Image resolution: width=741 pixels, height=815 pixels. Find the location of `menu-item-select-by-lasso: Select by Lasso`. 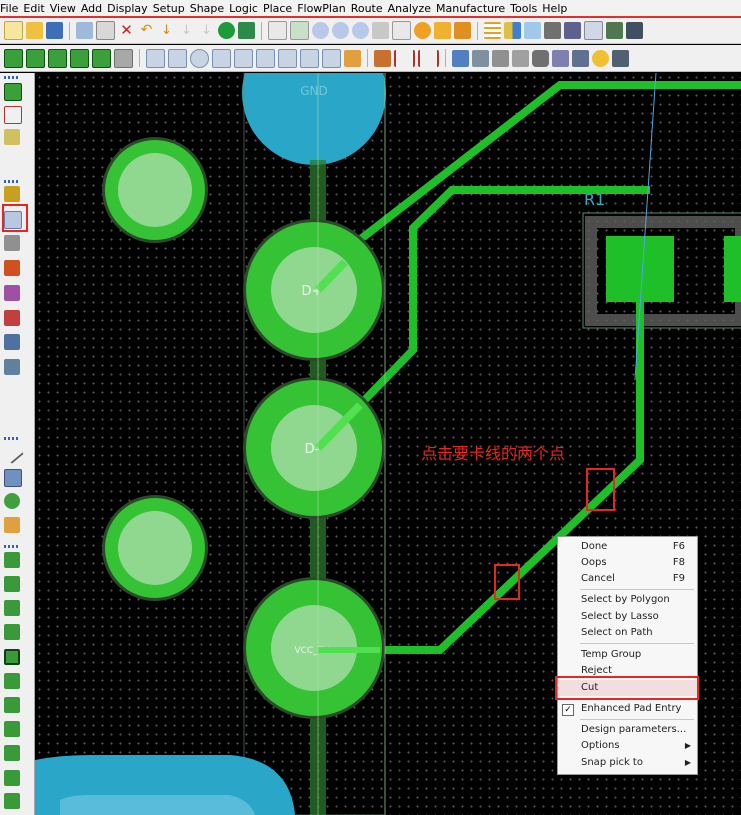

menu-item-select-by-lasso: Select by Lasso is located at coordinates (627, 617).